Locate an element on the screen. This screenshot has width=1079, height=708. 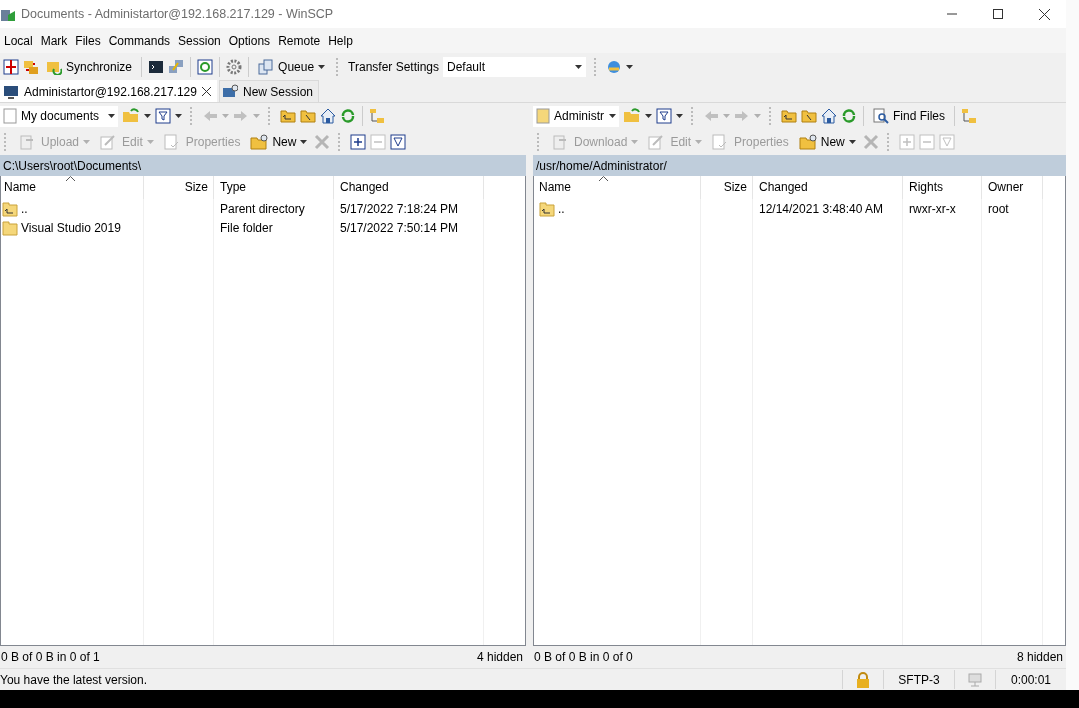
path-bar: C:\Users\root\Documents\ is located at coordinates (263, 165).